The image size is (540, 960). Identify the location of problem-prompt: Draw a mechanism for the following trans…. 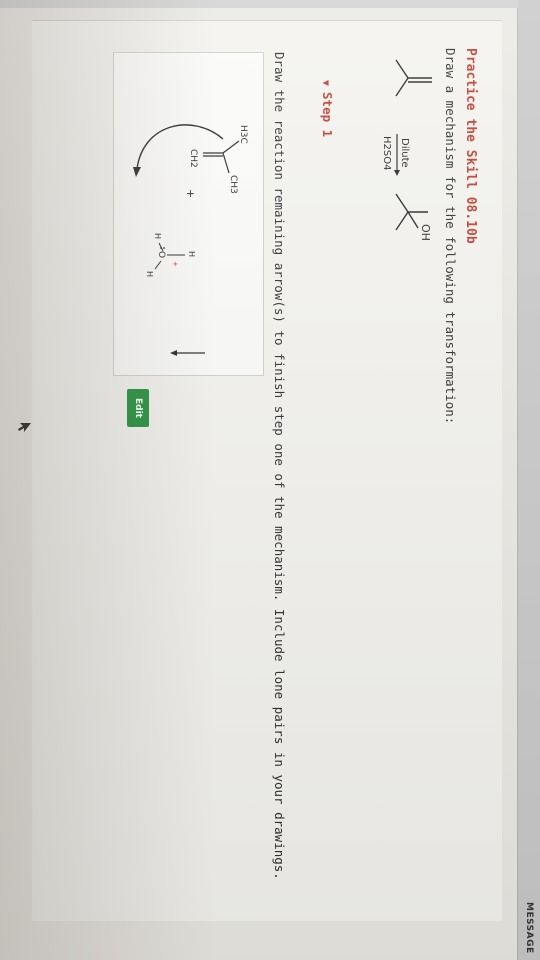
(450, 236).